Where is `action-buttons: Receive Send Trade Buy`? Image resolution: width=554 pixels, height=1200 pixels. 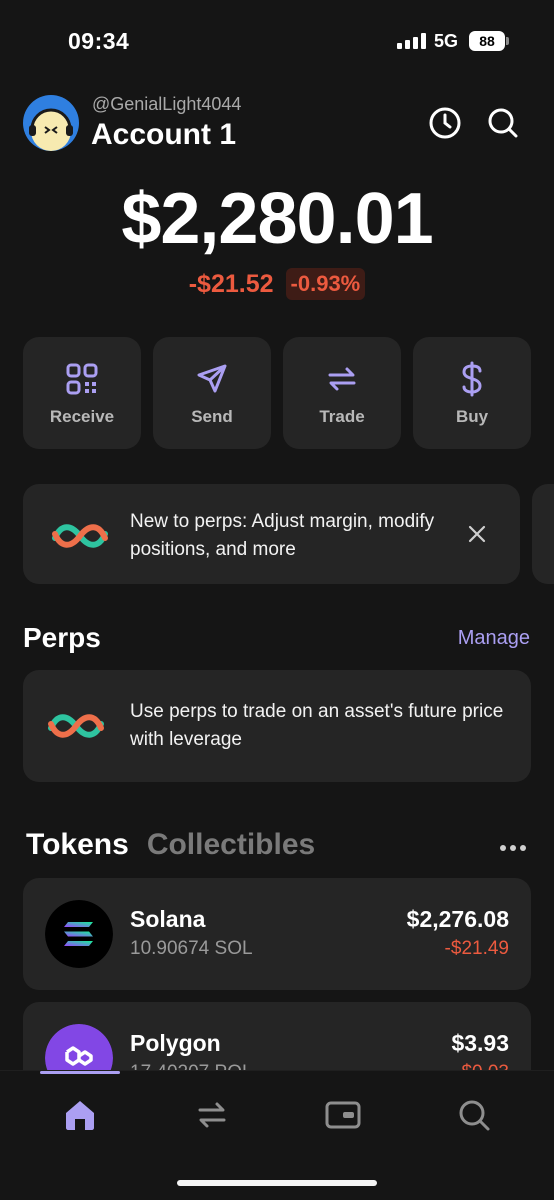
action-buttons: Receive Send Trade Buy is located at coordinates (277, 393).